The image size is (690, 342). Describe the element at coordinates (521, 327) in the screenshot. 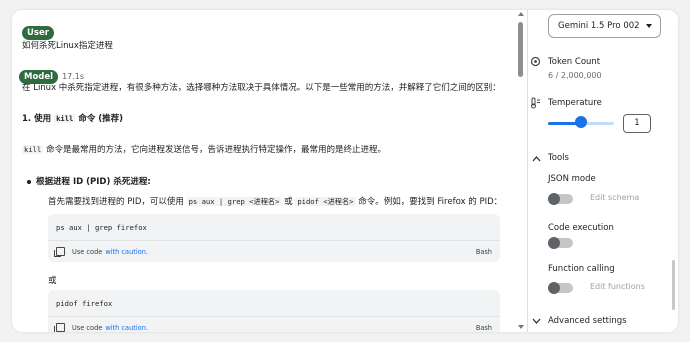

I see `scroll-down-arrow` at that location.